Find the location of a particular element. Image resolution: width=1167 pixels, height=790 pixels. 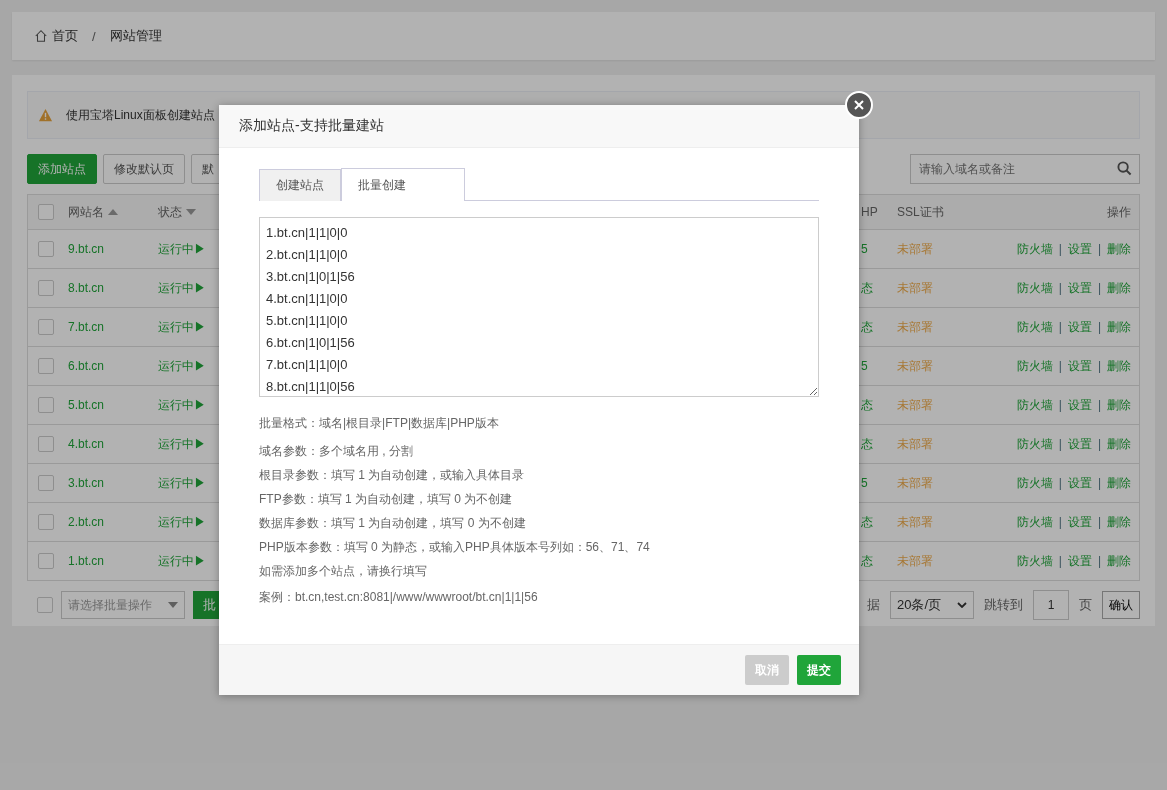

site-link: 1.bt.cn is located at coordinates (86, 561).